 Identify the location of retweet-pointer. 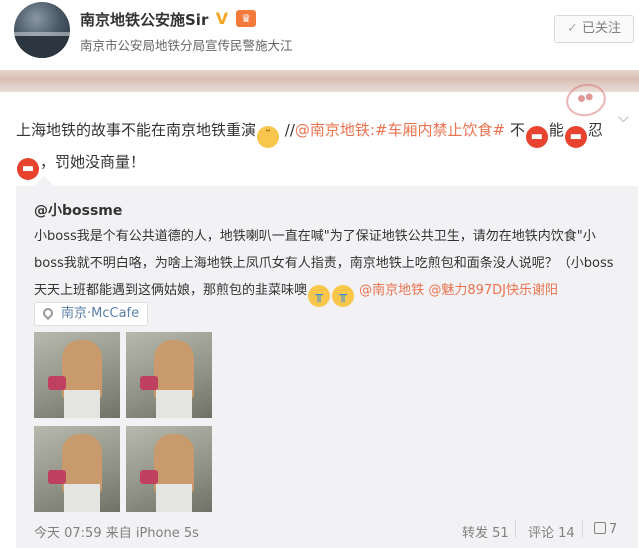
(44, 181).